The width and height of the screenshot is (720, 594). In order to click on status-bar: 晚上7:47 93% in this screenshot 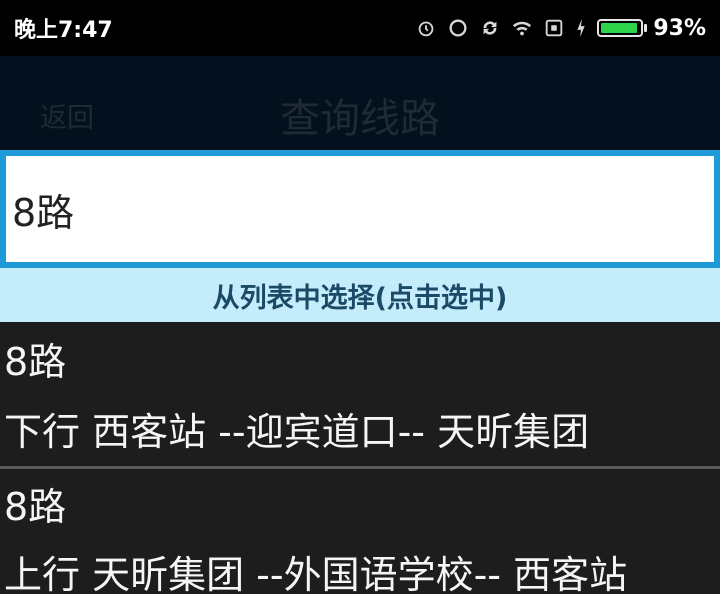, I will do `click(360, 28)`.